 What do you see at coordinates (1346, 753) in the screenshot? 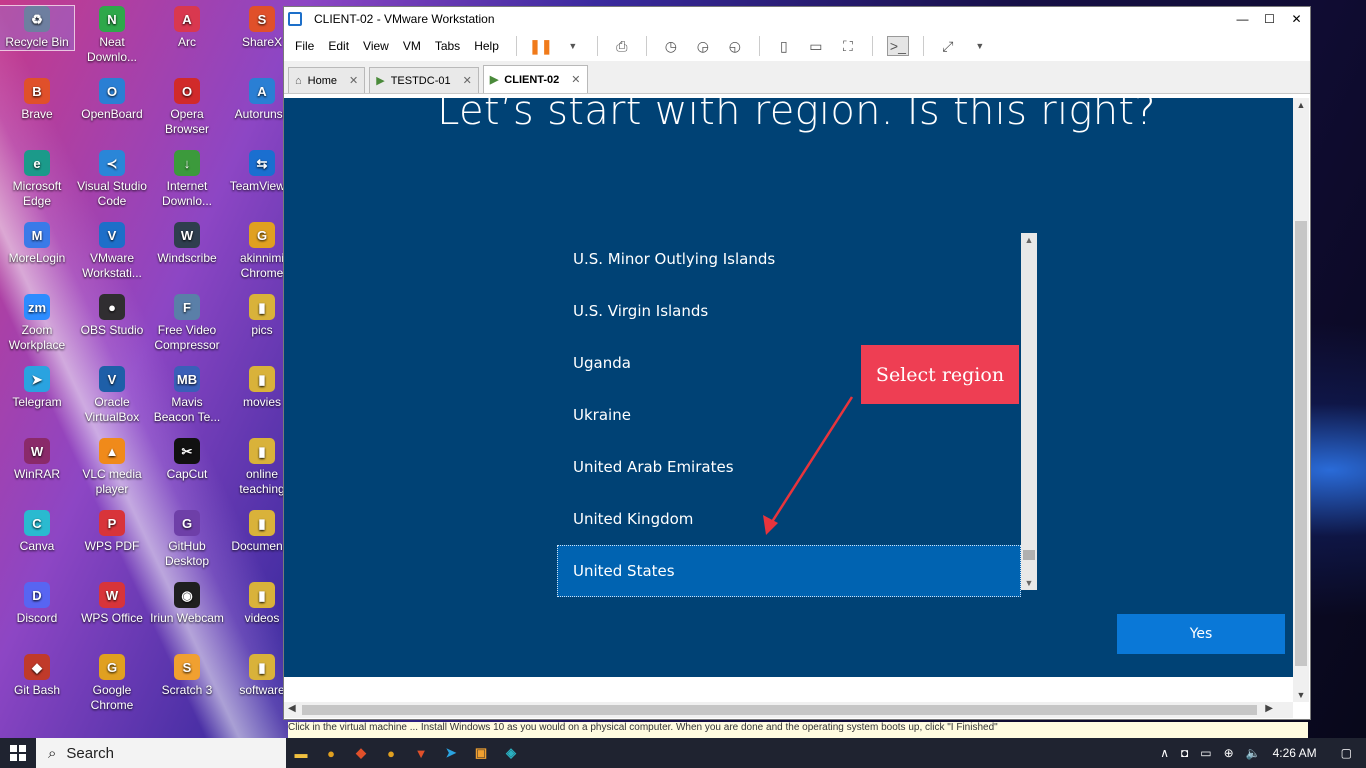
I see `notification-icon: ▢` at bounding box center [1346, 753].